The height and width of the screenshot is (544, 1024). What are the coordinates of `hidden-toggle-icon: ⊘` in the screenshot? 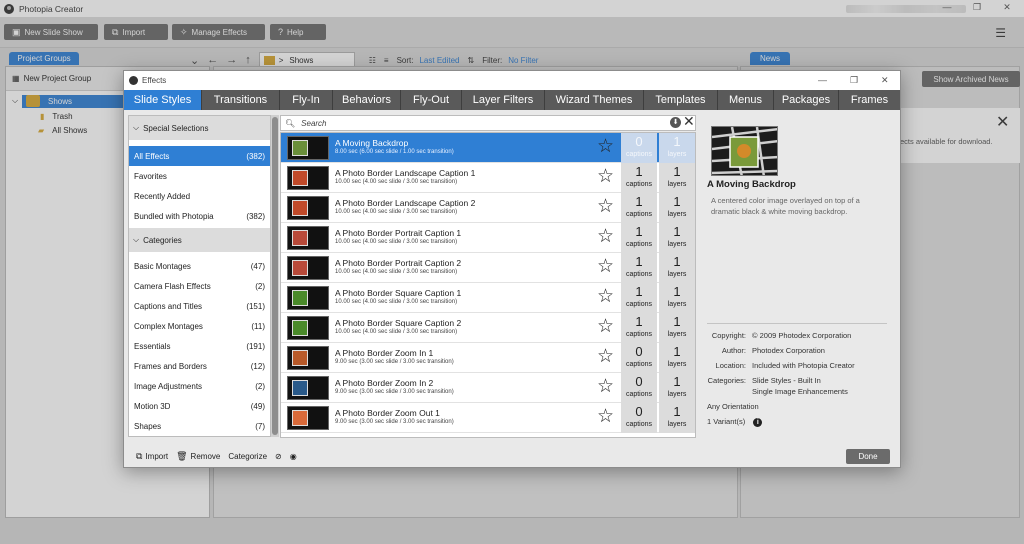 It's located at (278, 456).